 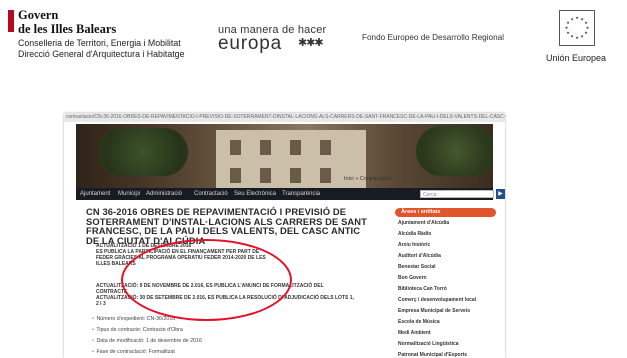 I want to click on eu-stars-ring-icon: ★ ★★ ★★★ ★★★ ★★★, so click(x=577, y=27).